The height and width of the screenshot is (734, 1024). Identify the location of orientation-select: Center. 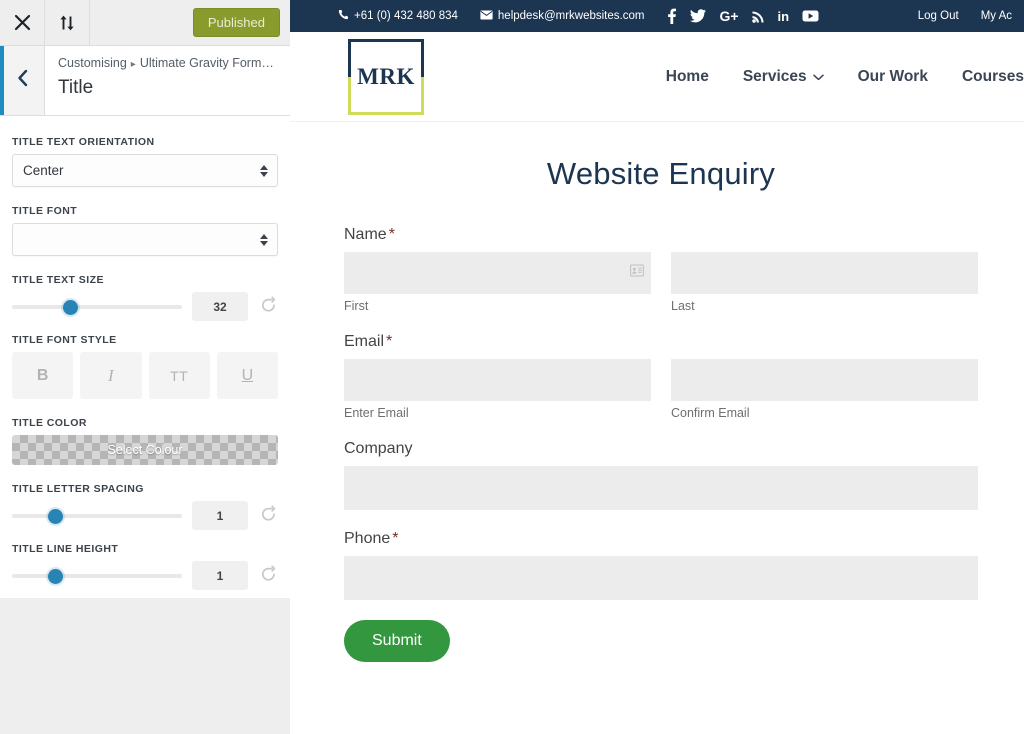
(145, 170).